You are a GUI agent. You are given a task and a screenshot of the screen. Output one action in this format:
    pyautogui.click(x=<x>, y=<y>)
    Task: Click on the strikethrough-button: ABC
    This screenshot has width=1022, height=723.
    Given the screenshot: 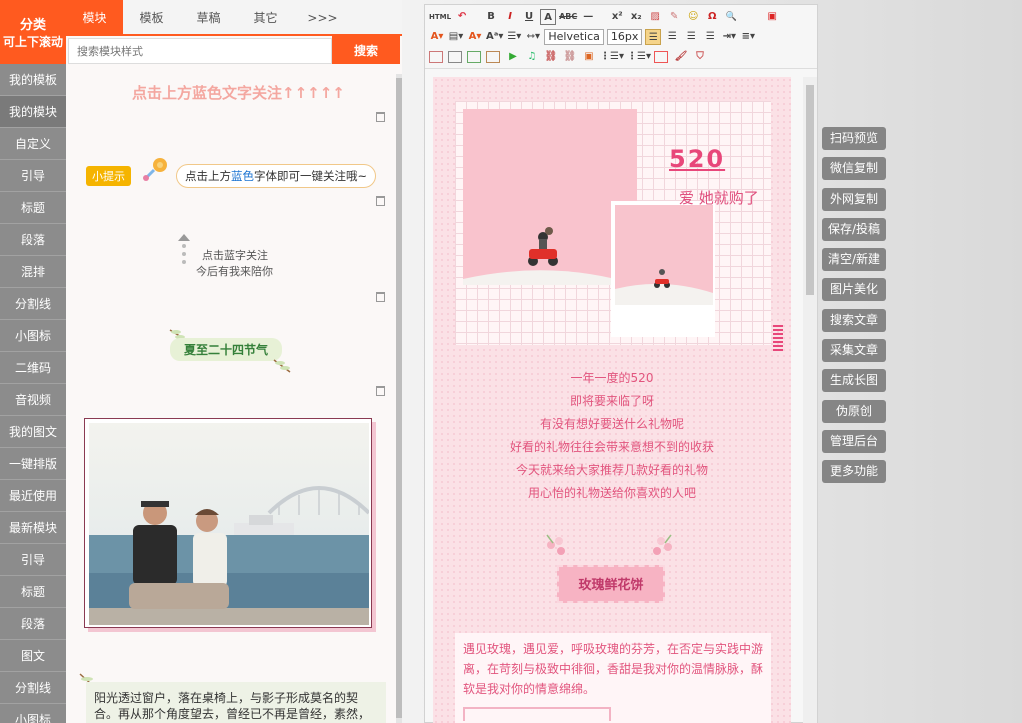 What is the action you would take?
    pyautogui.click(x=568, y=17)
    